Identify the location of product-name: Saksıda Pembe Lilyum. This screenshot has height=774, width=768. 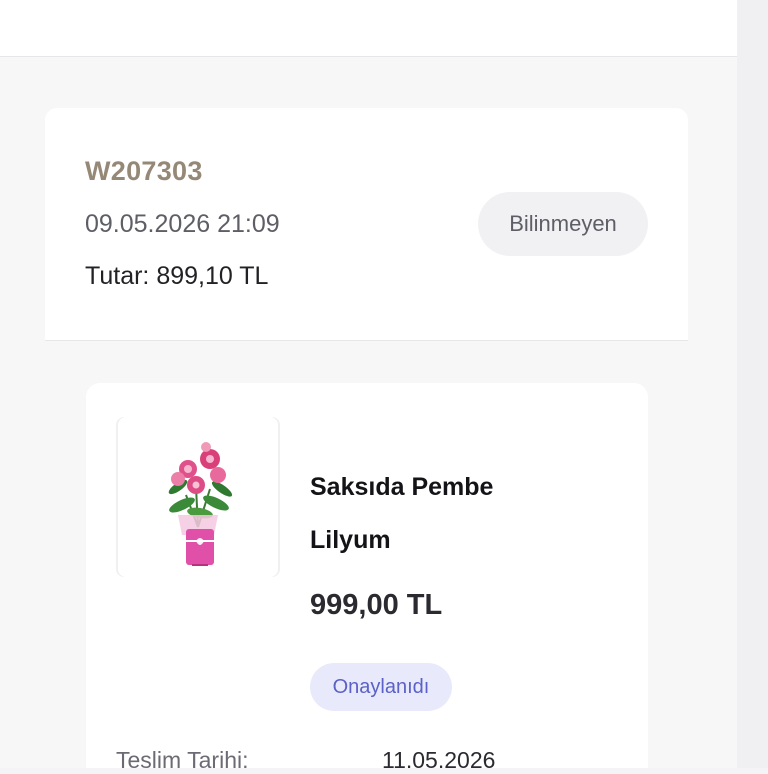
(460, 514).